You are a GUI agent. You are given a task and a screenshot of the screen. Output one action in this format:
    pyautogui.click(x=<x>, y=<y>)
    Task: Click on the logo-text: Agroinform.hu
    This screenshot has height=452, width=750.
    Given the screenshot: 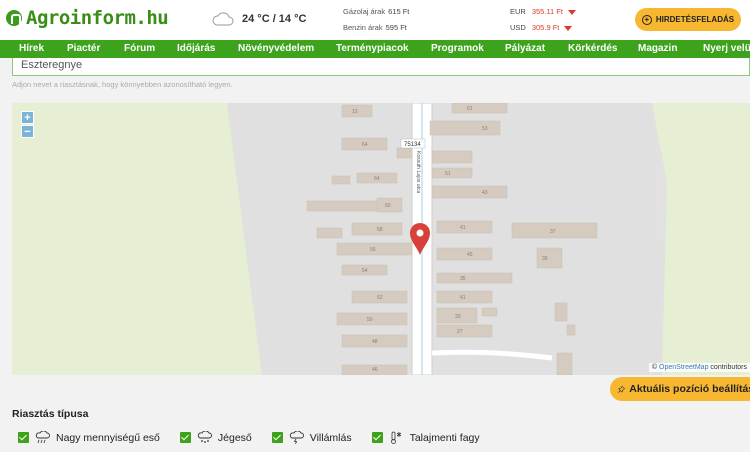 What is the action you would take?
    pyautogui.click(x=97, y=18)
    